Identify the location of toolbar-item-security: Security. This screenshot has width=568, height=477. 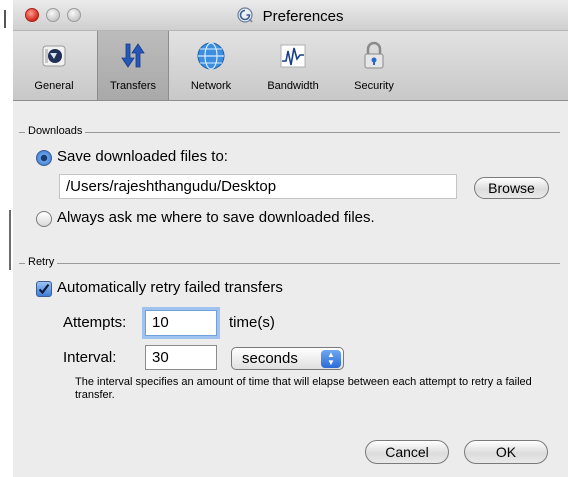
(374, 65).